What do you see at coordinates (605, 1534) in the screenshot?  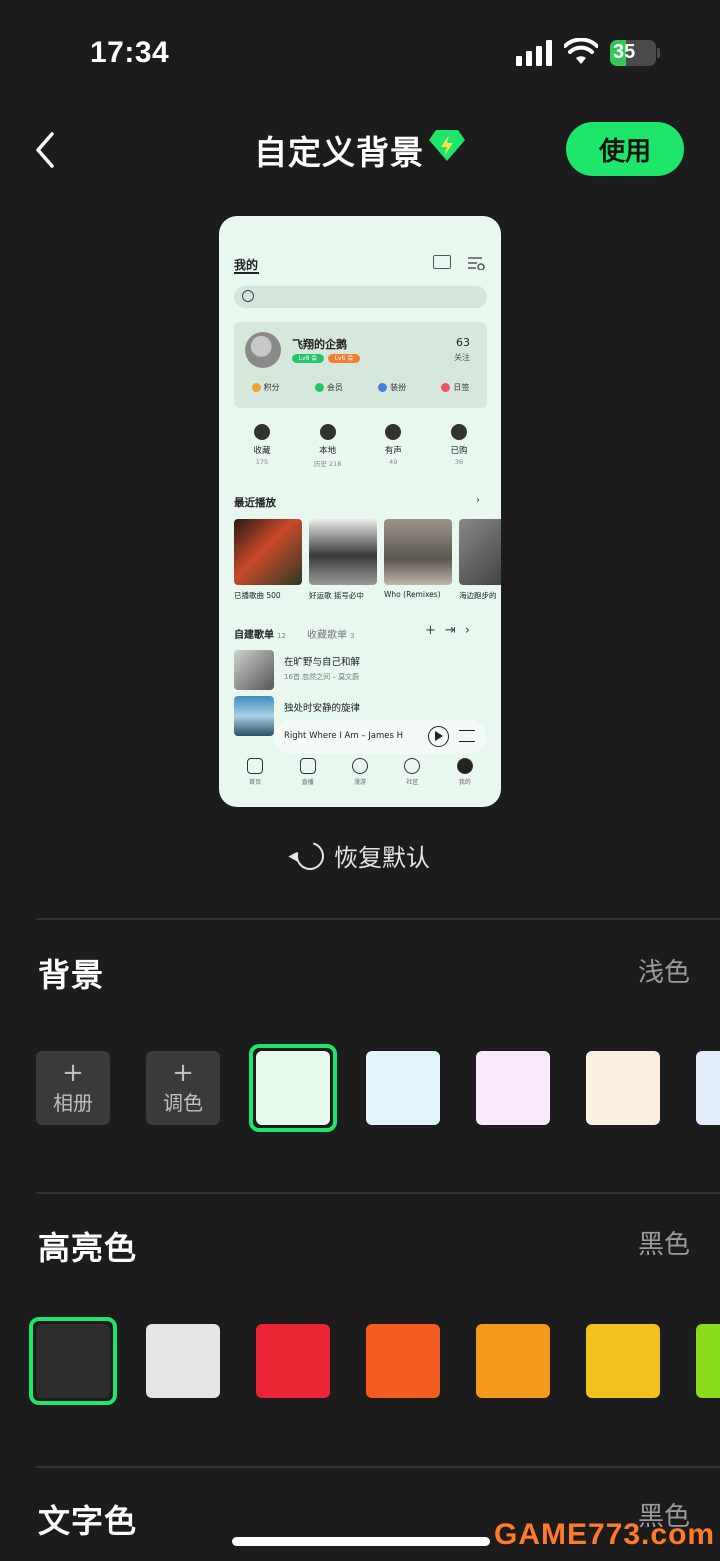 I see `watermark: GAME773.com` at bounding box center [605, 1534].